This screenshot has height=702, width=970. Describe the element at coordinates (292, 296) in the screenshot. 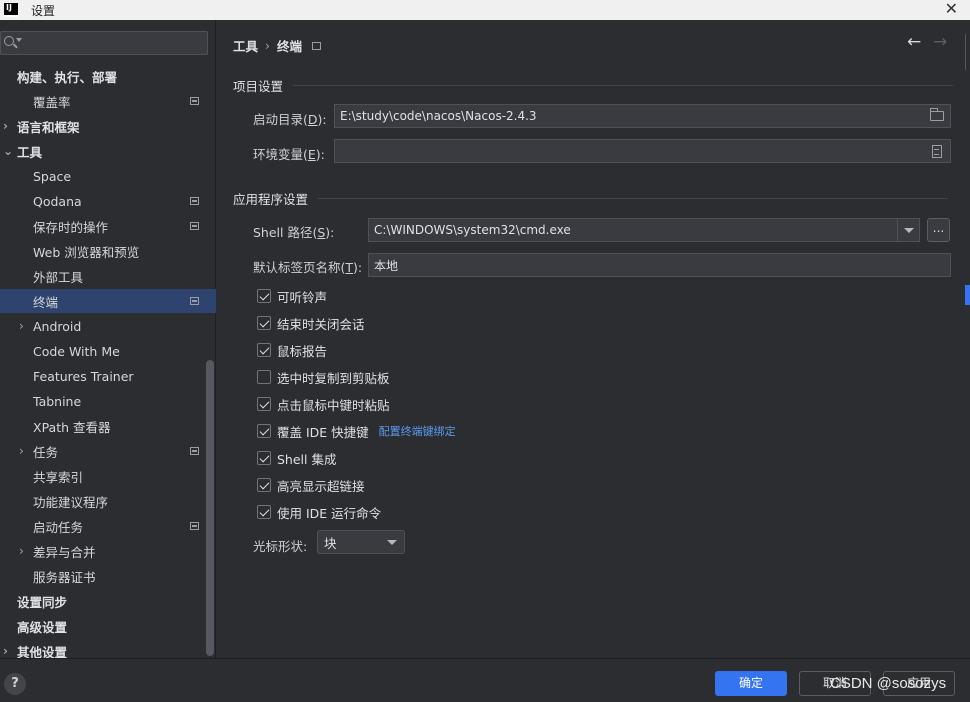

I see `checkbox-row: 可听铃声` at that location.